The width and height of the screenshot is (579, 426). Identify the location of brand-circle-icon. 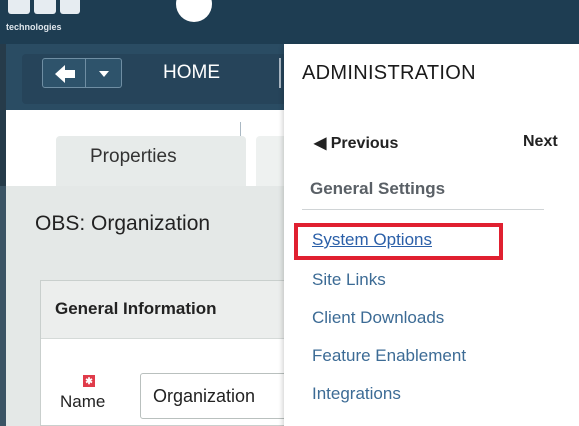
(194, 11).